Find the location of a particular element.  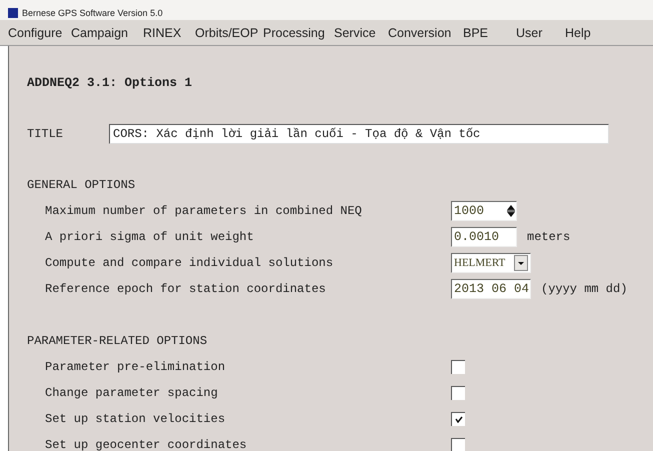

section-heading: GENERAL OPTIONS is located at coordinates (81, 185).